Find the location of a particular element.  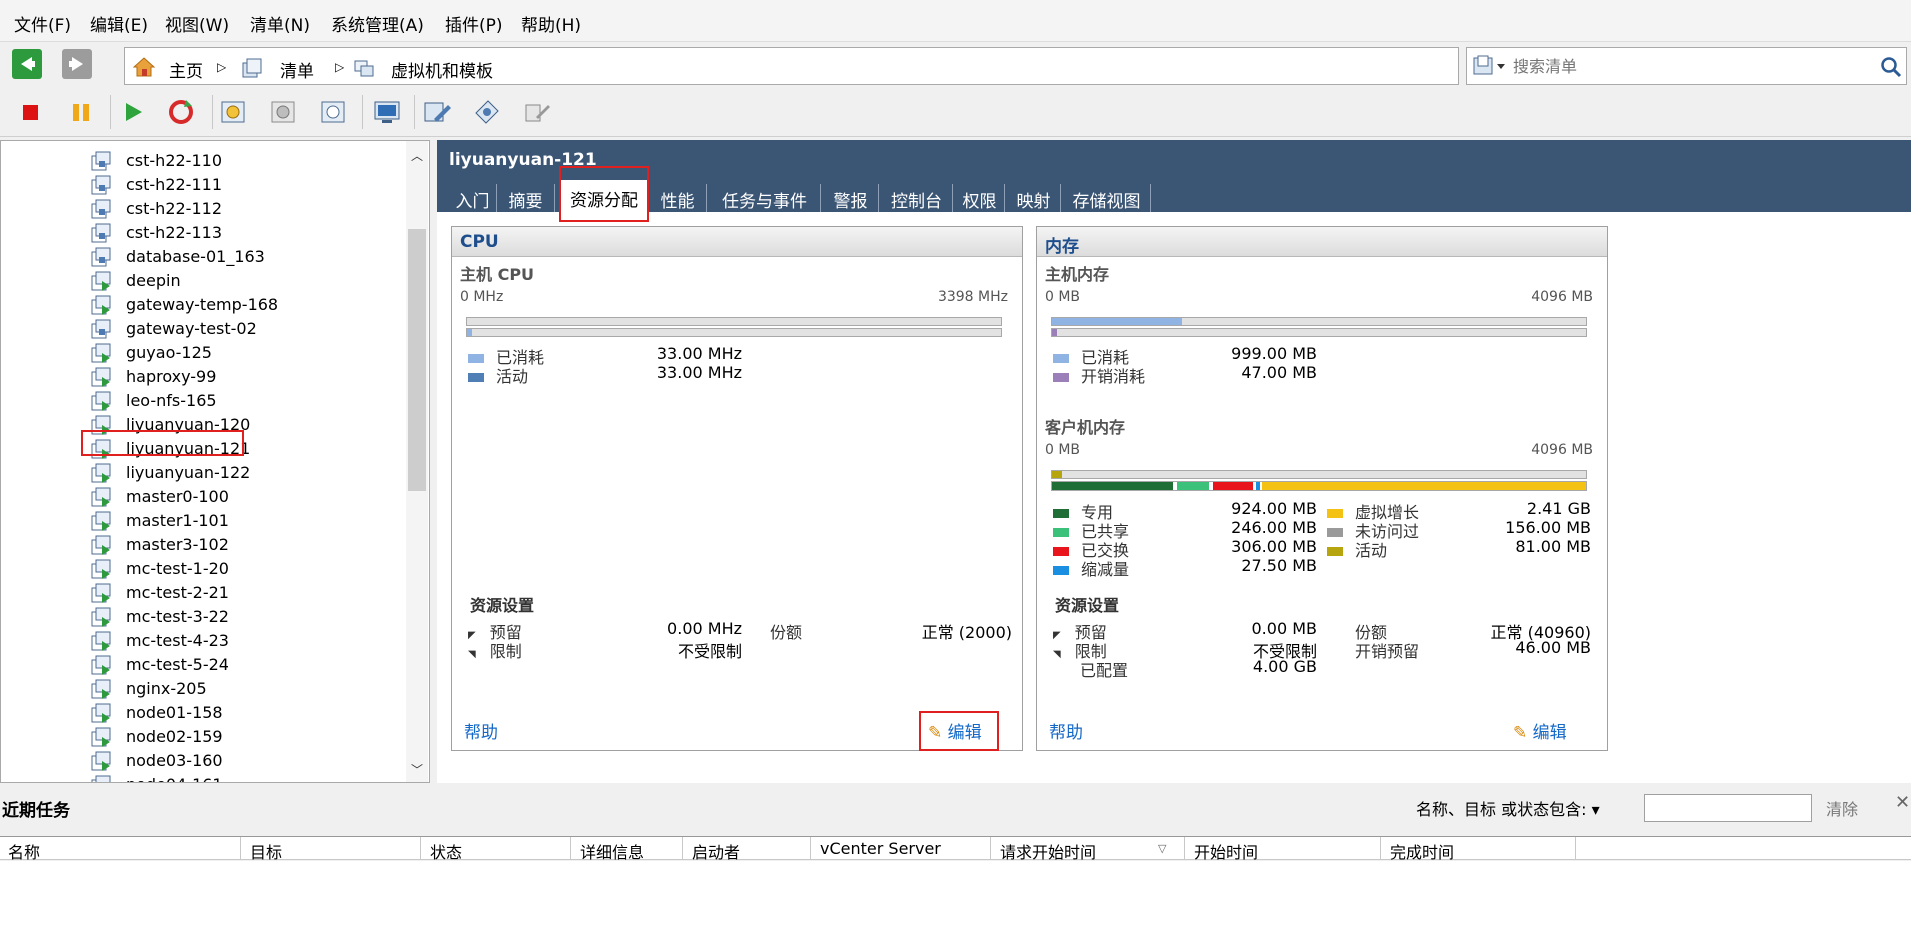

tree-item: haproxy-99 is located at coordinates (251, 377).